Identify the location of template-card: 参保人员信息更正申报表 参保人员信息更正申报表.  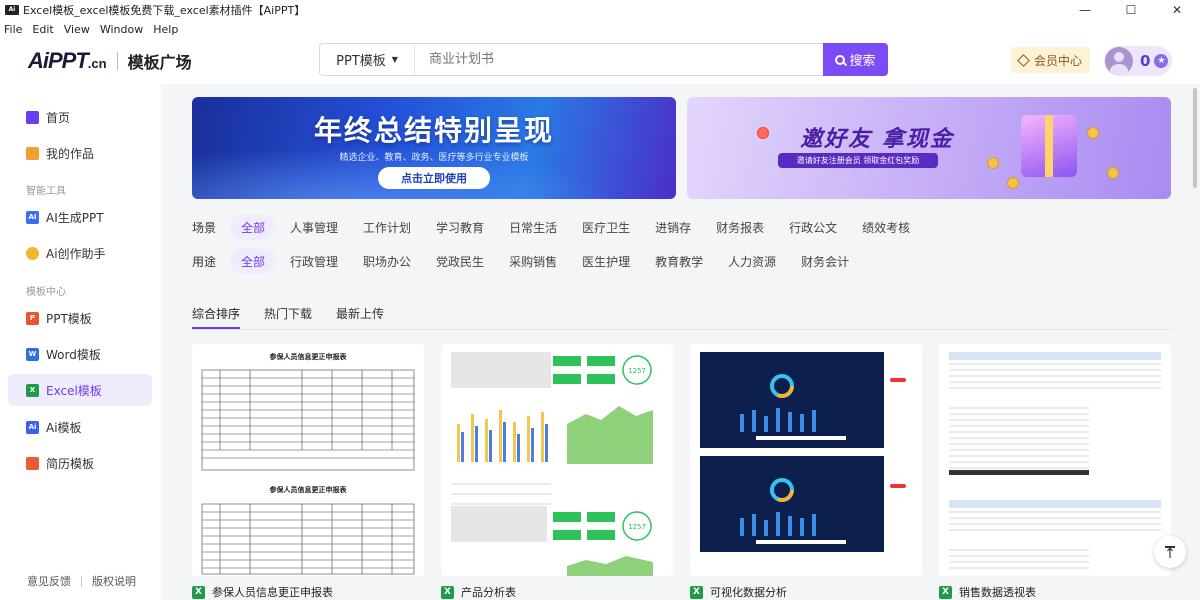
(308, 460).